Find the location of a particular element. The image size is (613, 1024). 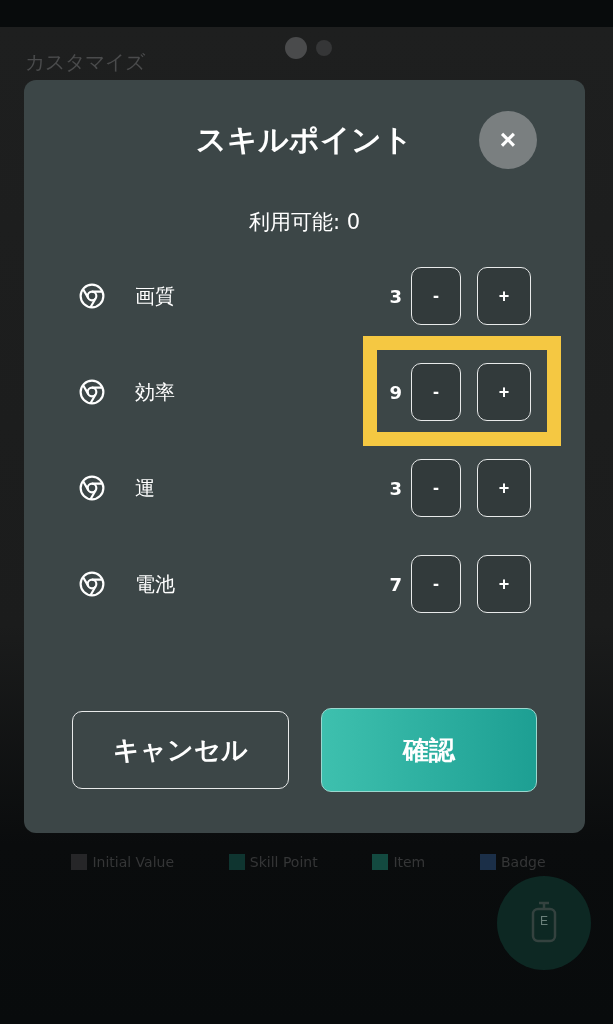

skill-value: 9 is located at coordinates (395, 392).